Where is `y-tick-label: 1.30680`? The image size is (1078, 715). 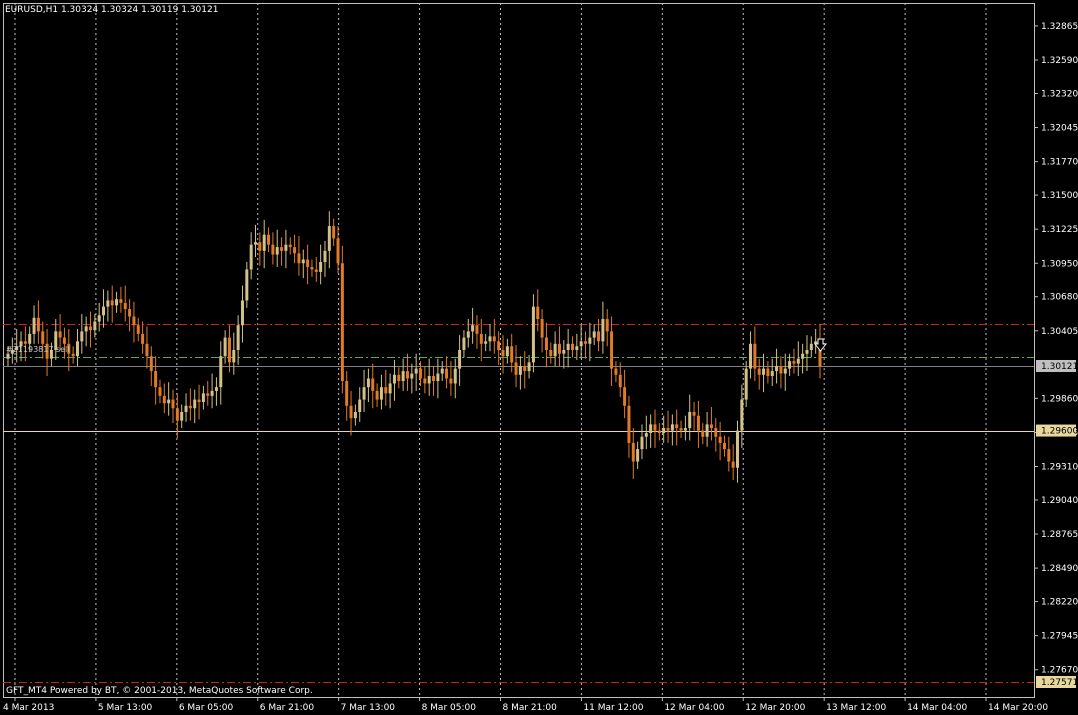
y-tick-label: 1.30680 is located at coordinates (1059, 298).